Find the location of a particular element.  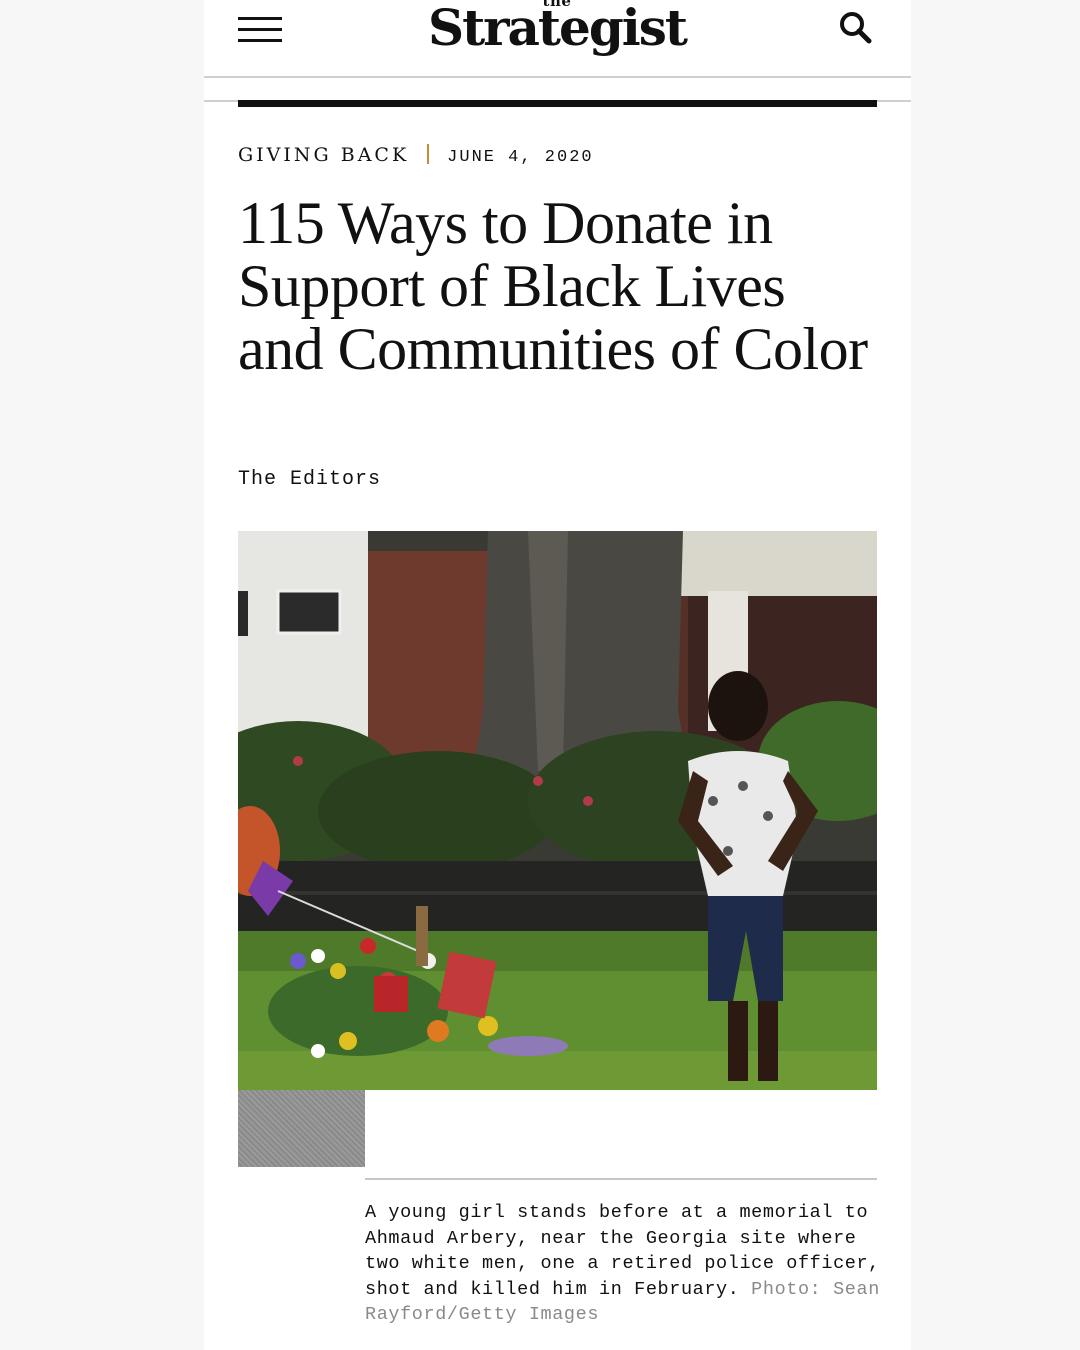

byline: The Editors is located at coordinates (309, 479).